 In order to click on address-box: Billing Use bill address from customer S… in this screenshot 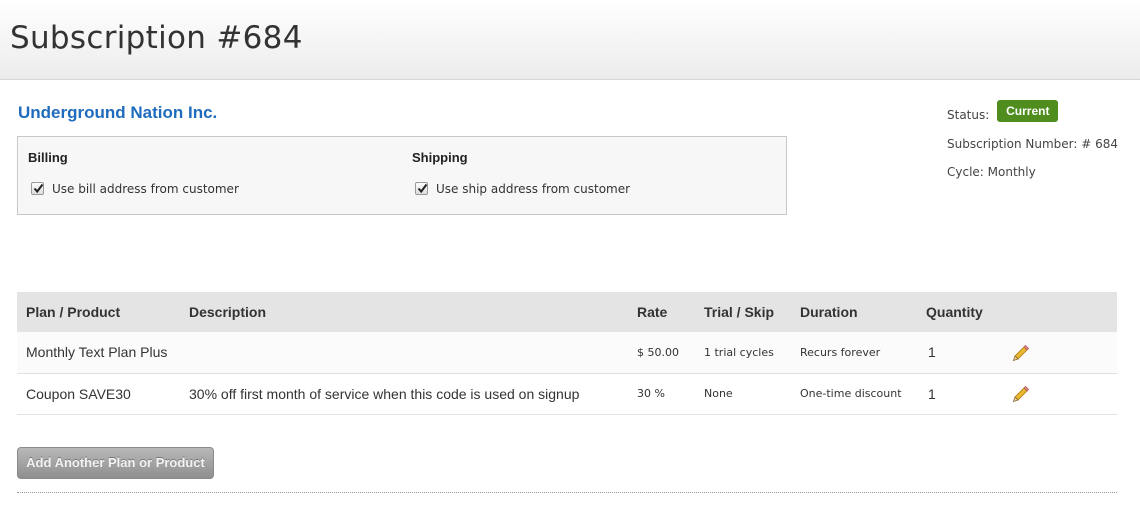, I will do `click(402, 175)`.